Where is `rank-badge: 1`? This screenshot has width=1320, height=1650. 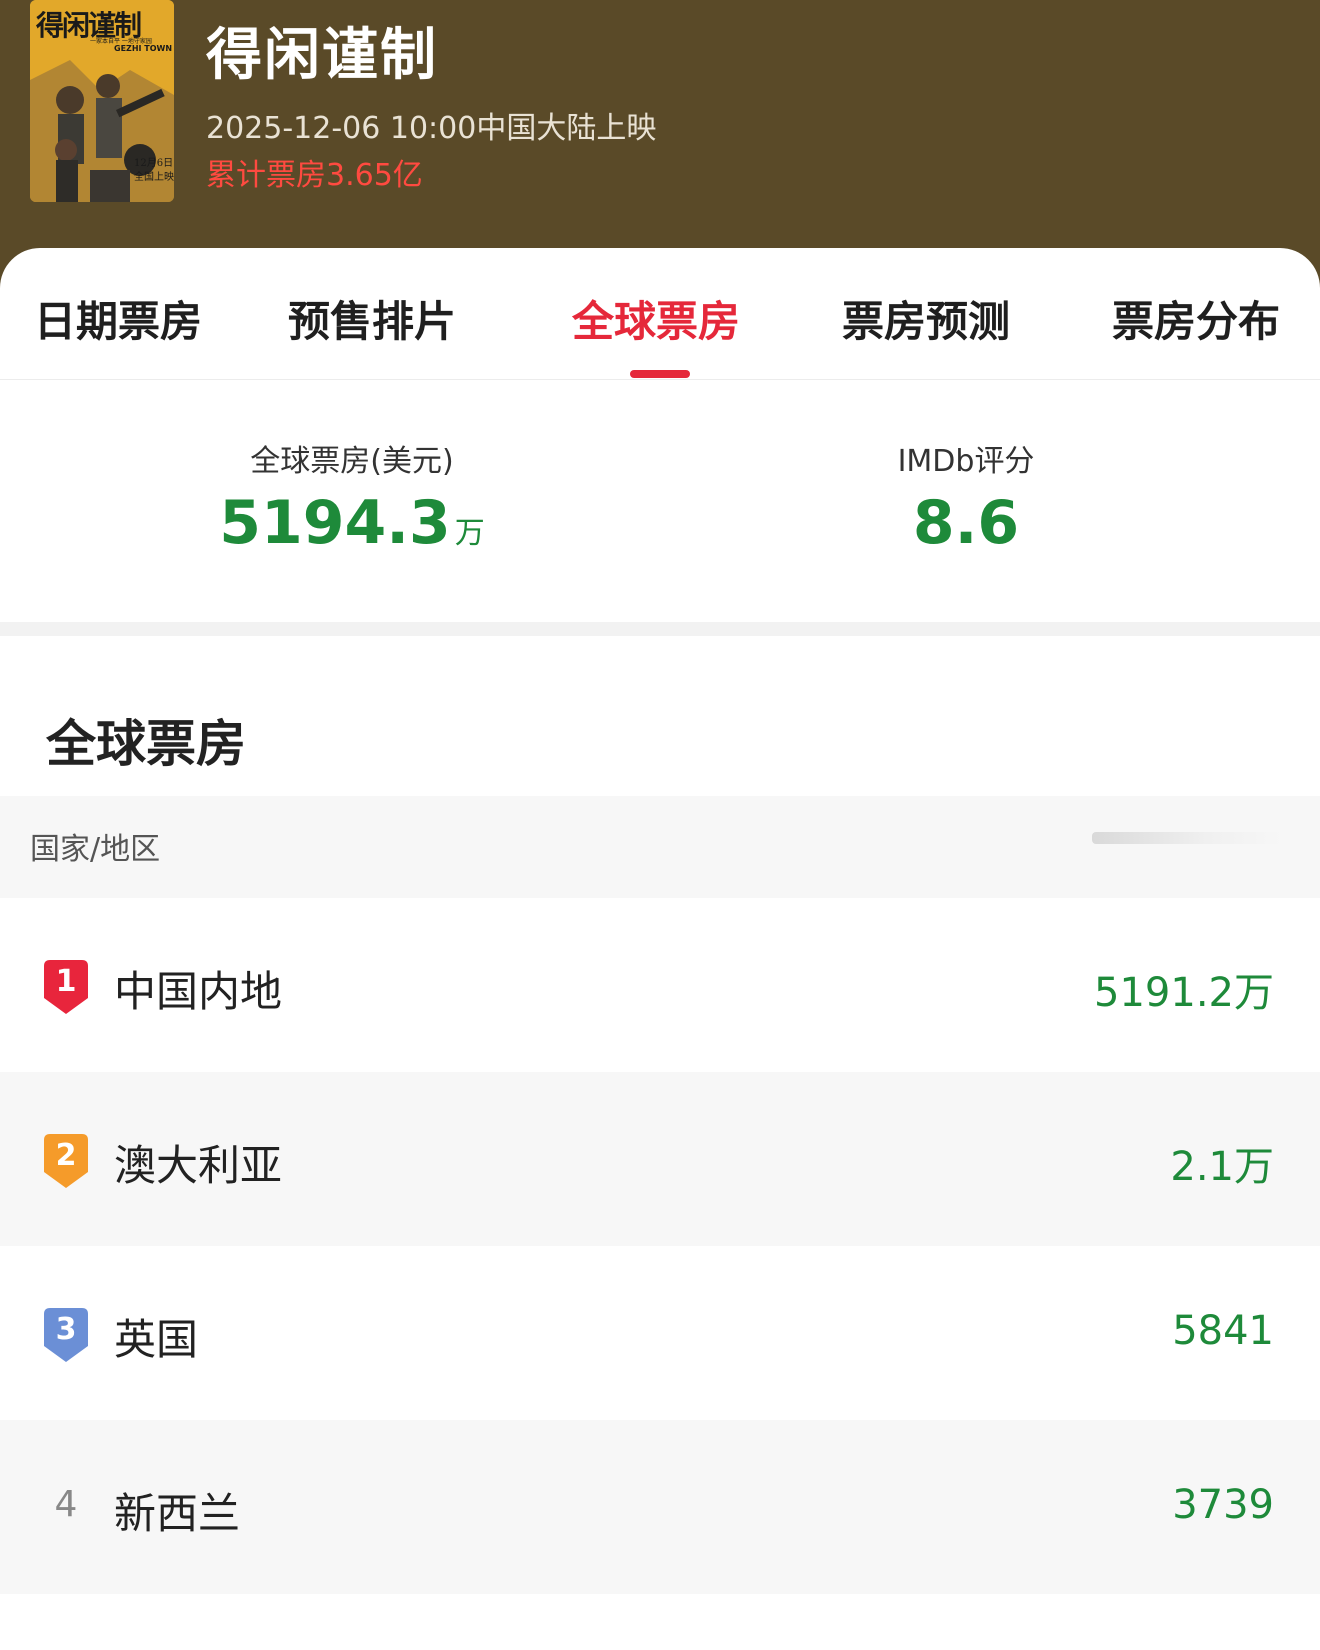
rank-badge: 1 is located at coordinates (66, 987).